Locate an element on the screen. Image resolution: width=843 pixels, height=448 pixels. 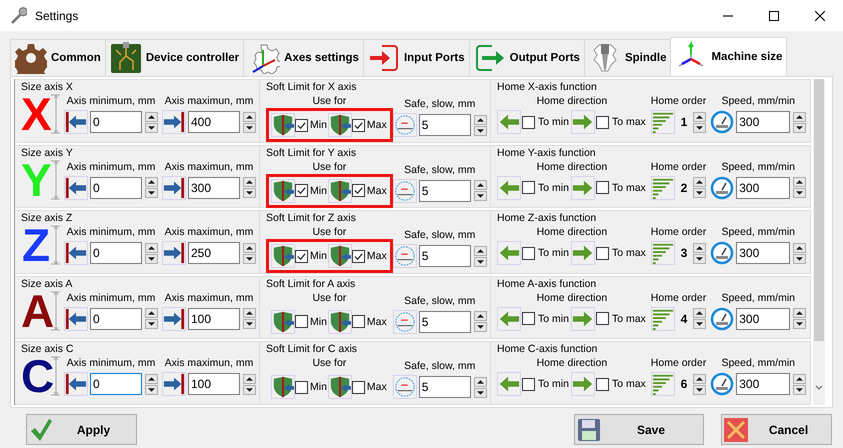
close-button is located at coordinates (820, 15).